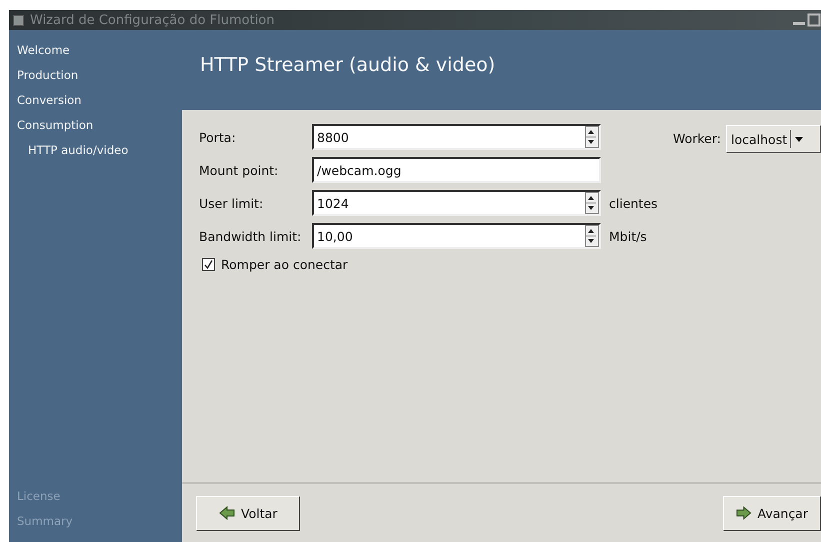 The width and height of the screenshot is (821, 542). Describe the element at coordinates (456, 203) in the screenshot. I see `input-field: 1024` at that location.